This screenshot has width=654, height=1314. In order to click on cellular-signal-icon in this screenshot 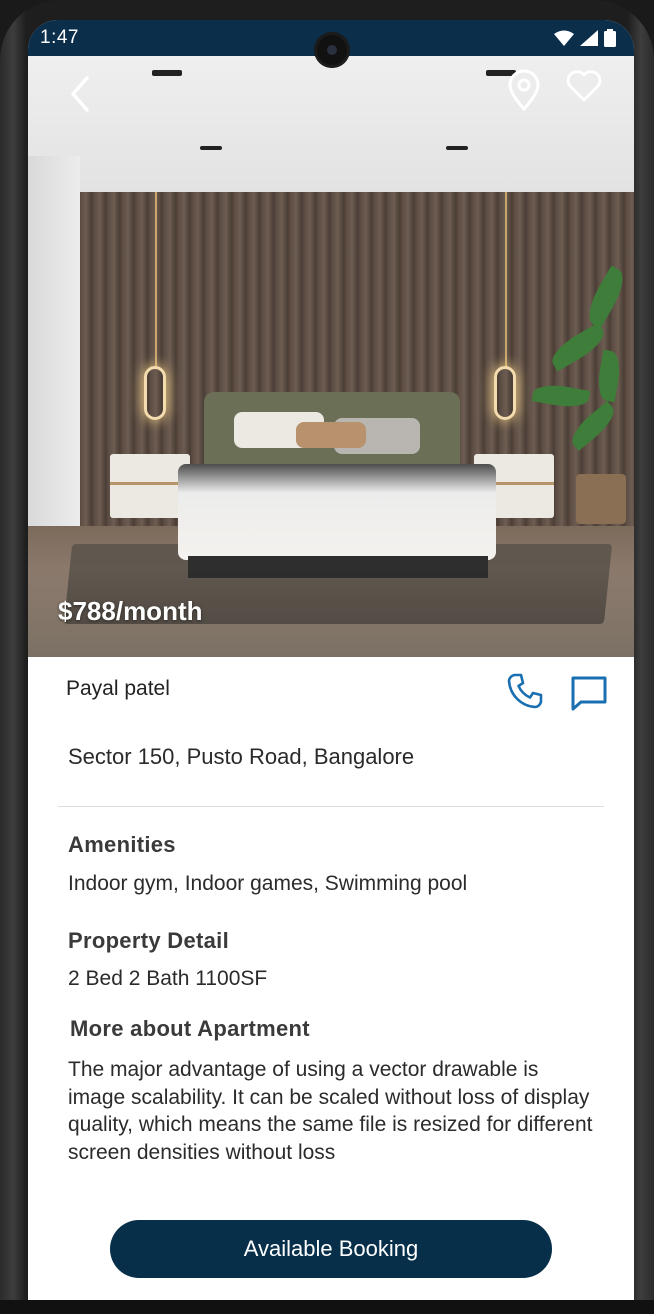, I will do `click(589, 38)`.